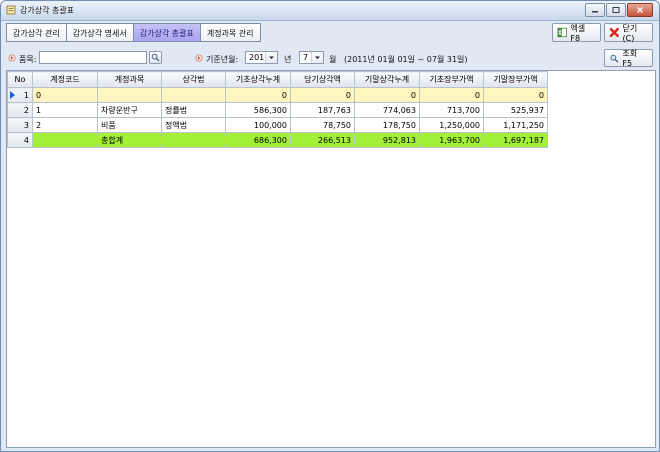  Describe the element at coordinates (65, 140) in the screenshot. I see `code-cell` at that location.